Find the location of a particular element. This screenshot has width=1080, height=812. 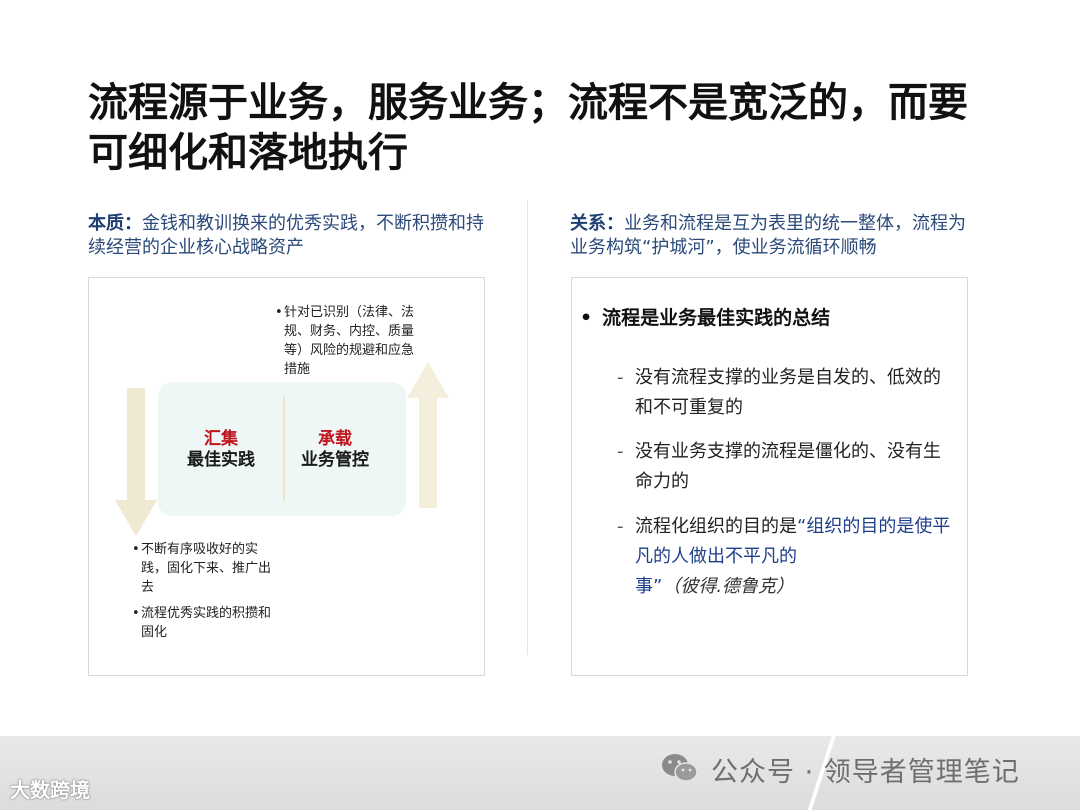

right-item-3: - 流程化组织的目的是“组织的目的是使平凡的人做出不平凡的事”（彼得.德鲁克） is located at coordinates (784, 556).